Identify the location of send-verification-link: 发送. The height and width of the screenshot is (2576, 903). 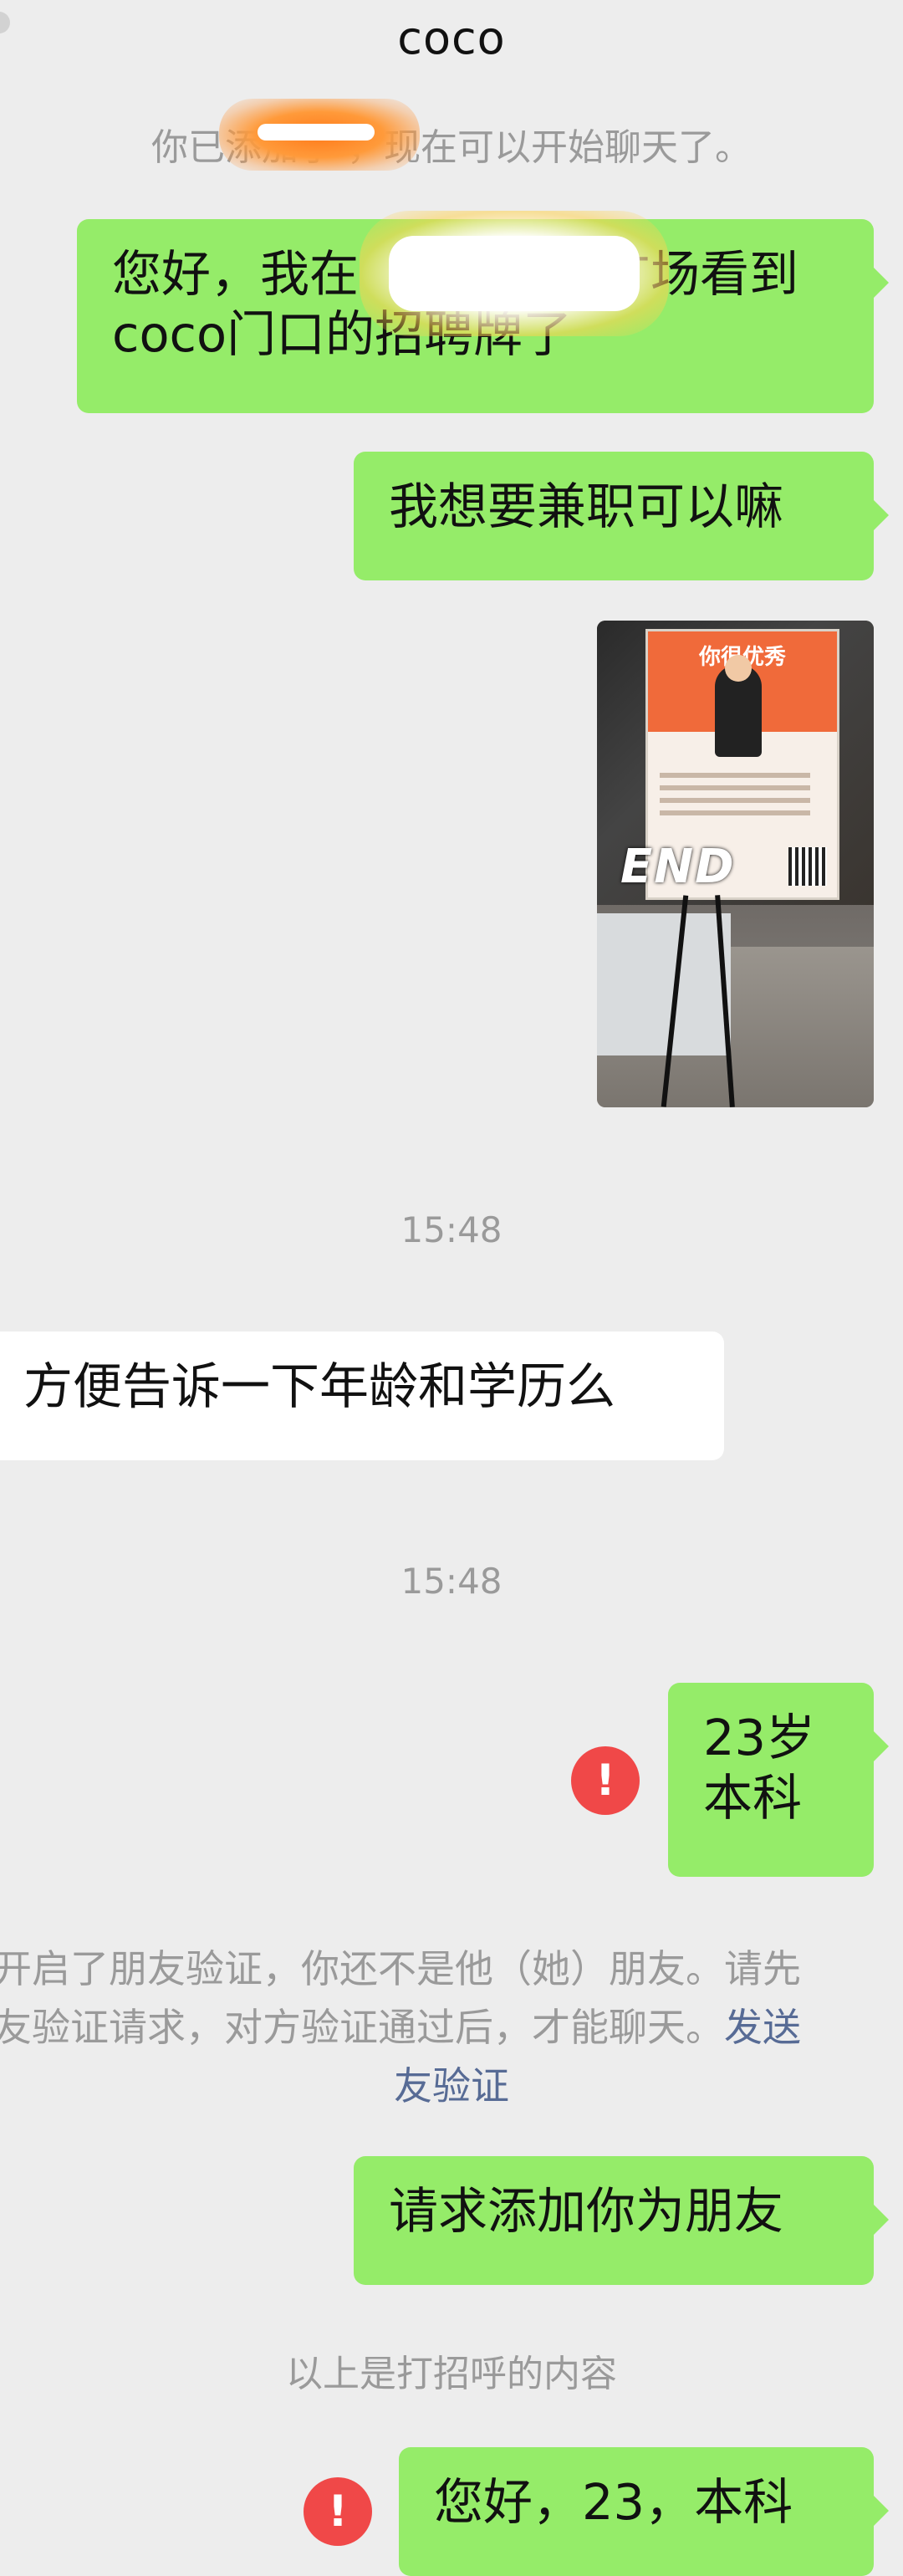
(762, 2027).